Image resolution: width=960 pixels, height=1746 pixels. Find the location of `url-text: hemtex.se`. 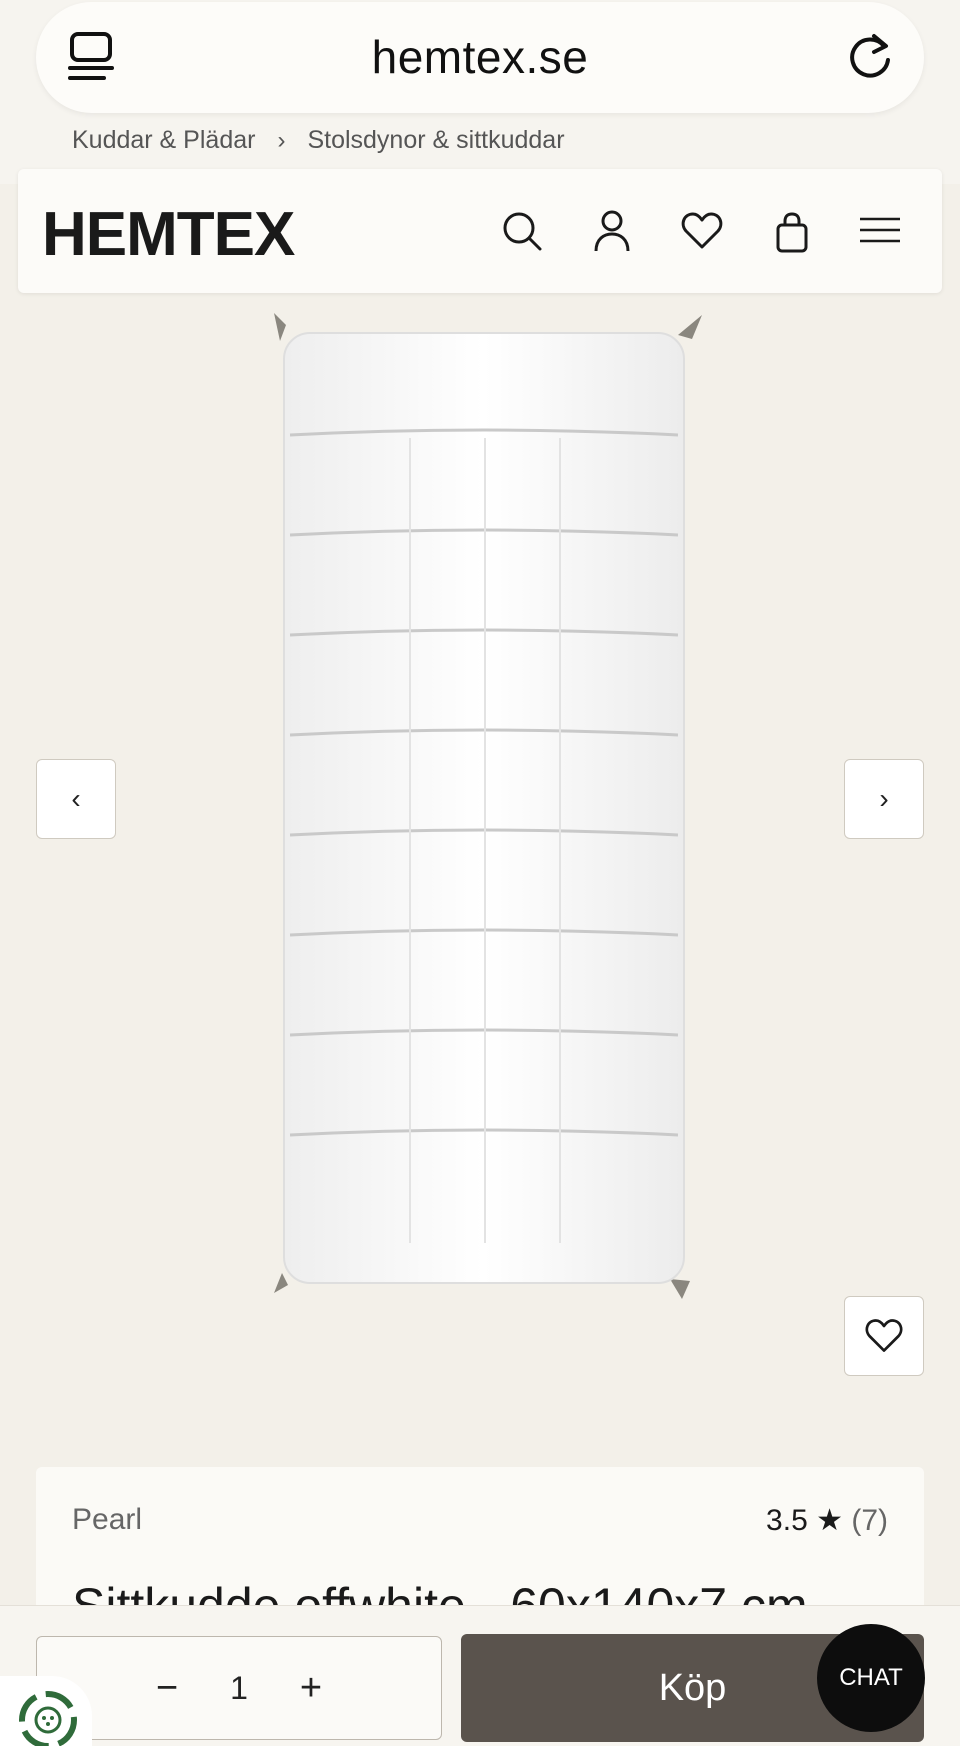

url-text: hemtex.se is located at coordinates (480, 57).